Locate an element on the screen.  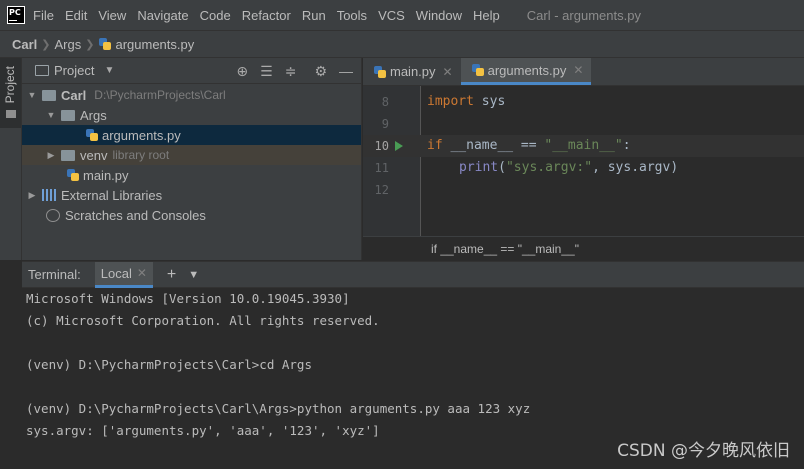
breadcrumb-project: Carl is located at coordinates (24, 44).